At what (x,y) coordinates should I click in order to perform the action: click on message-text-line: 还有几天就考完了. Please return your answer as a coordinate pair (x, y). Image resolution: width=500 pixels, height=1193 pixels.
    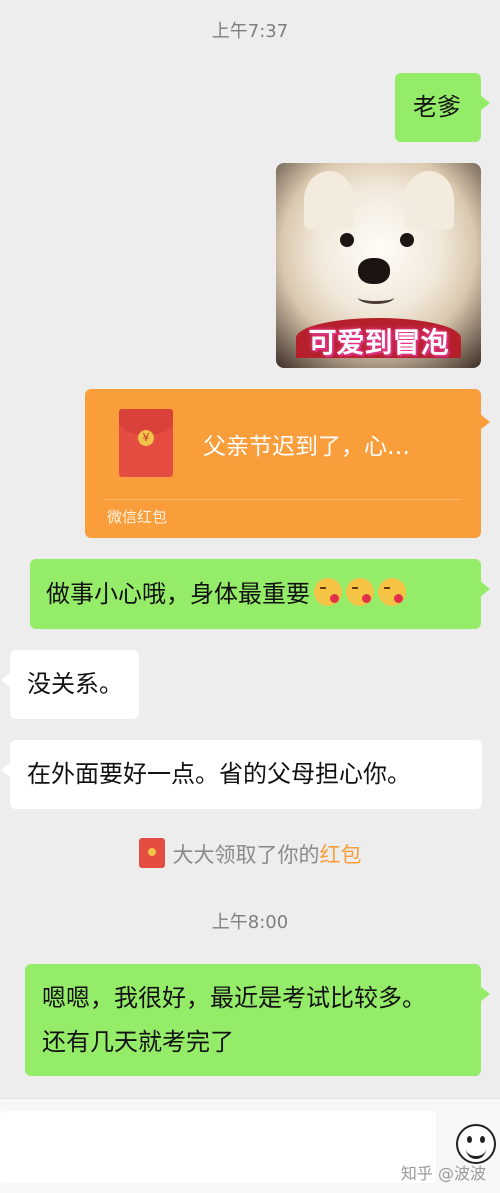
    Looking at the image, I should click on (138, 1042).